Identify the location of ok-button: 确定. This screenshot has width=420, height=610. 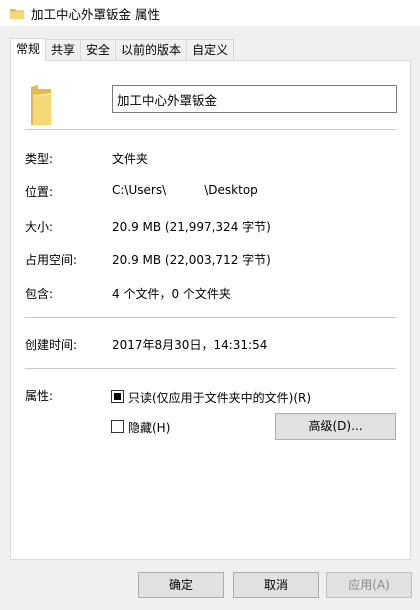
(181, 585).